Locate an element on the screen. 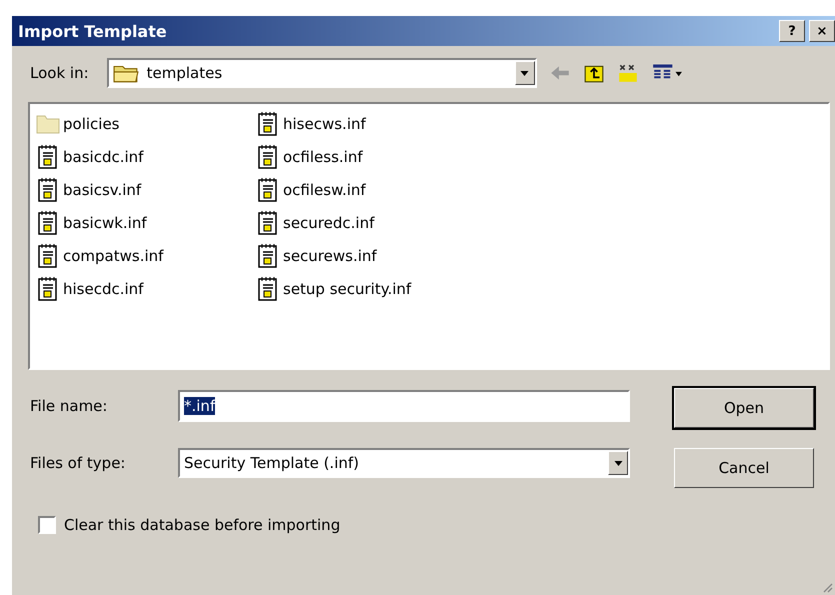 The image size is (835, 595). file-item: securews.inf is located at coordinates (366, 256).